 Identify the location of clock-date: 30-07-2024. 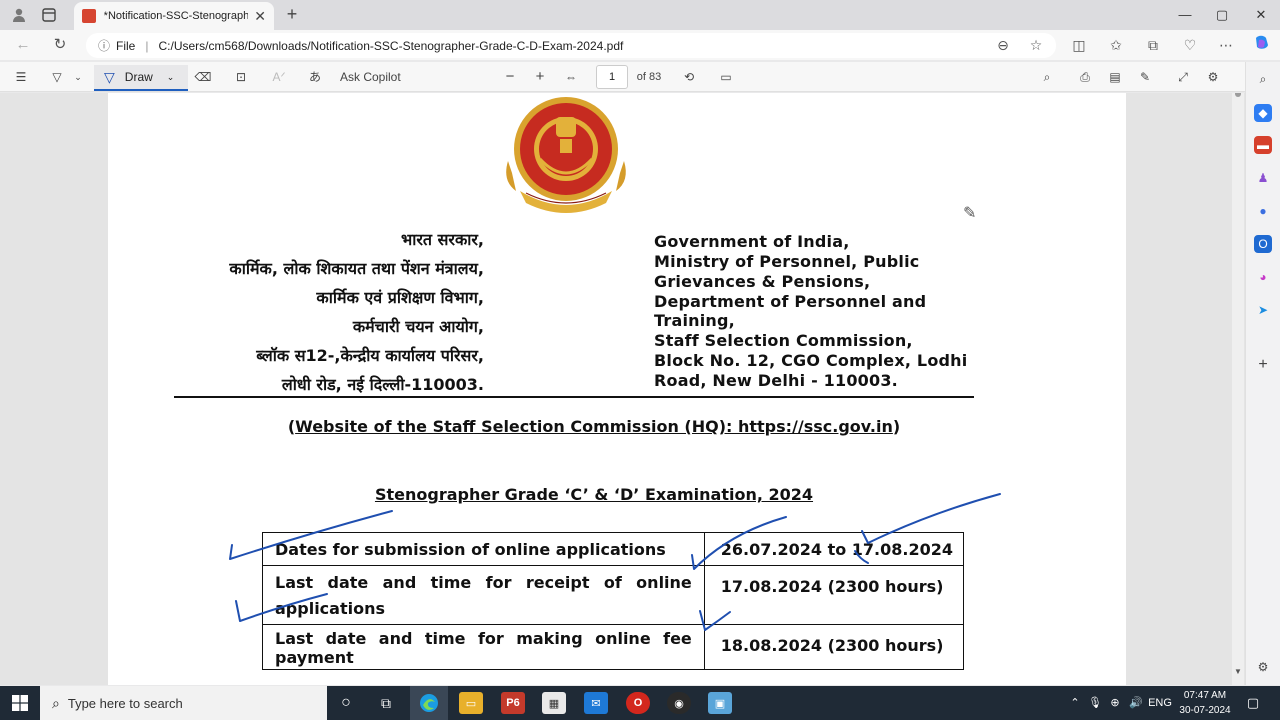
(1205, 710).